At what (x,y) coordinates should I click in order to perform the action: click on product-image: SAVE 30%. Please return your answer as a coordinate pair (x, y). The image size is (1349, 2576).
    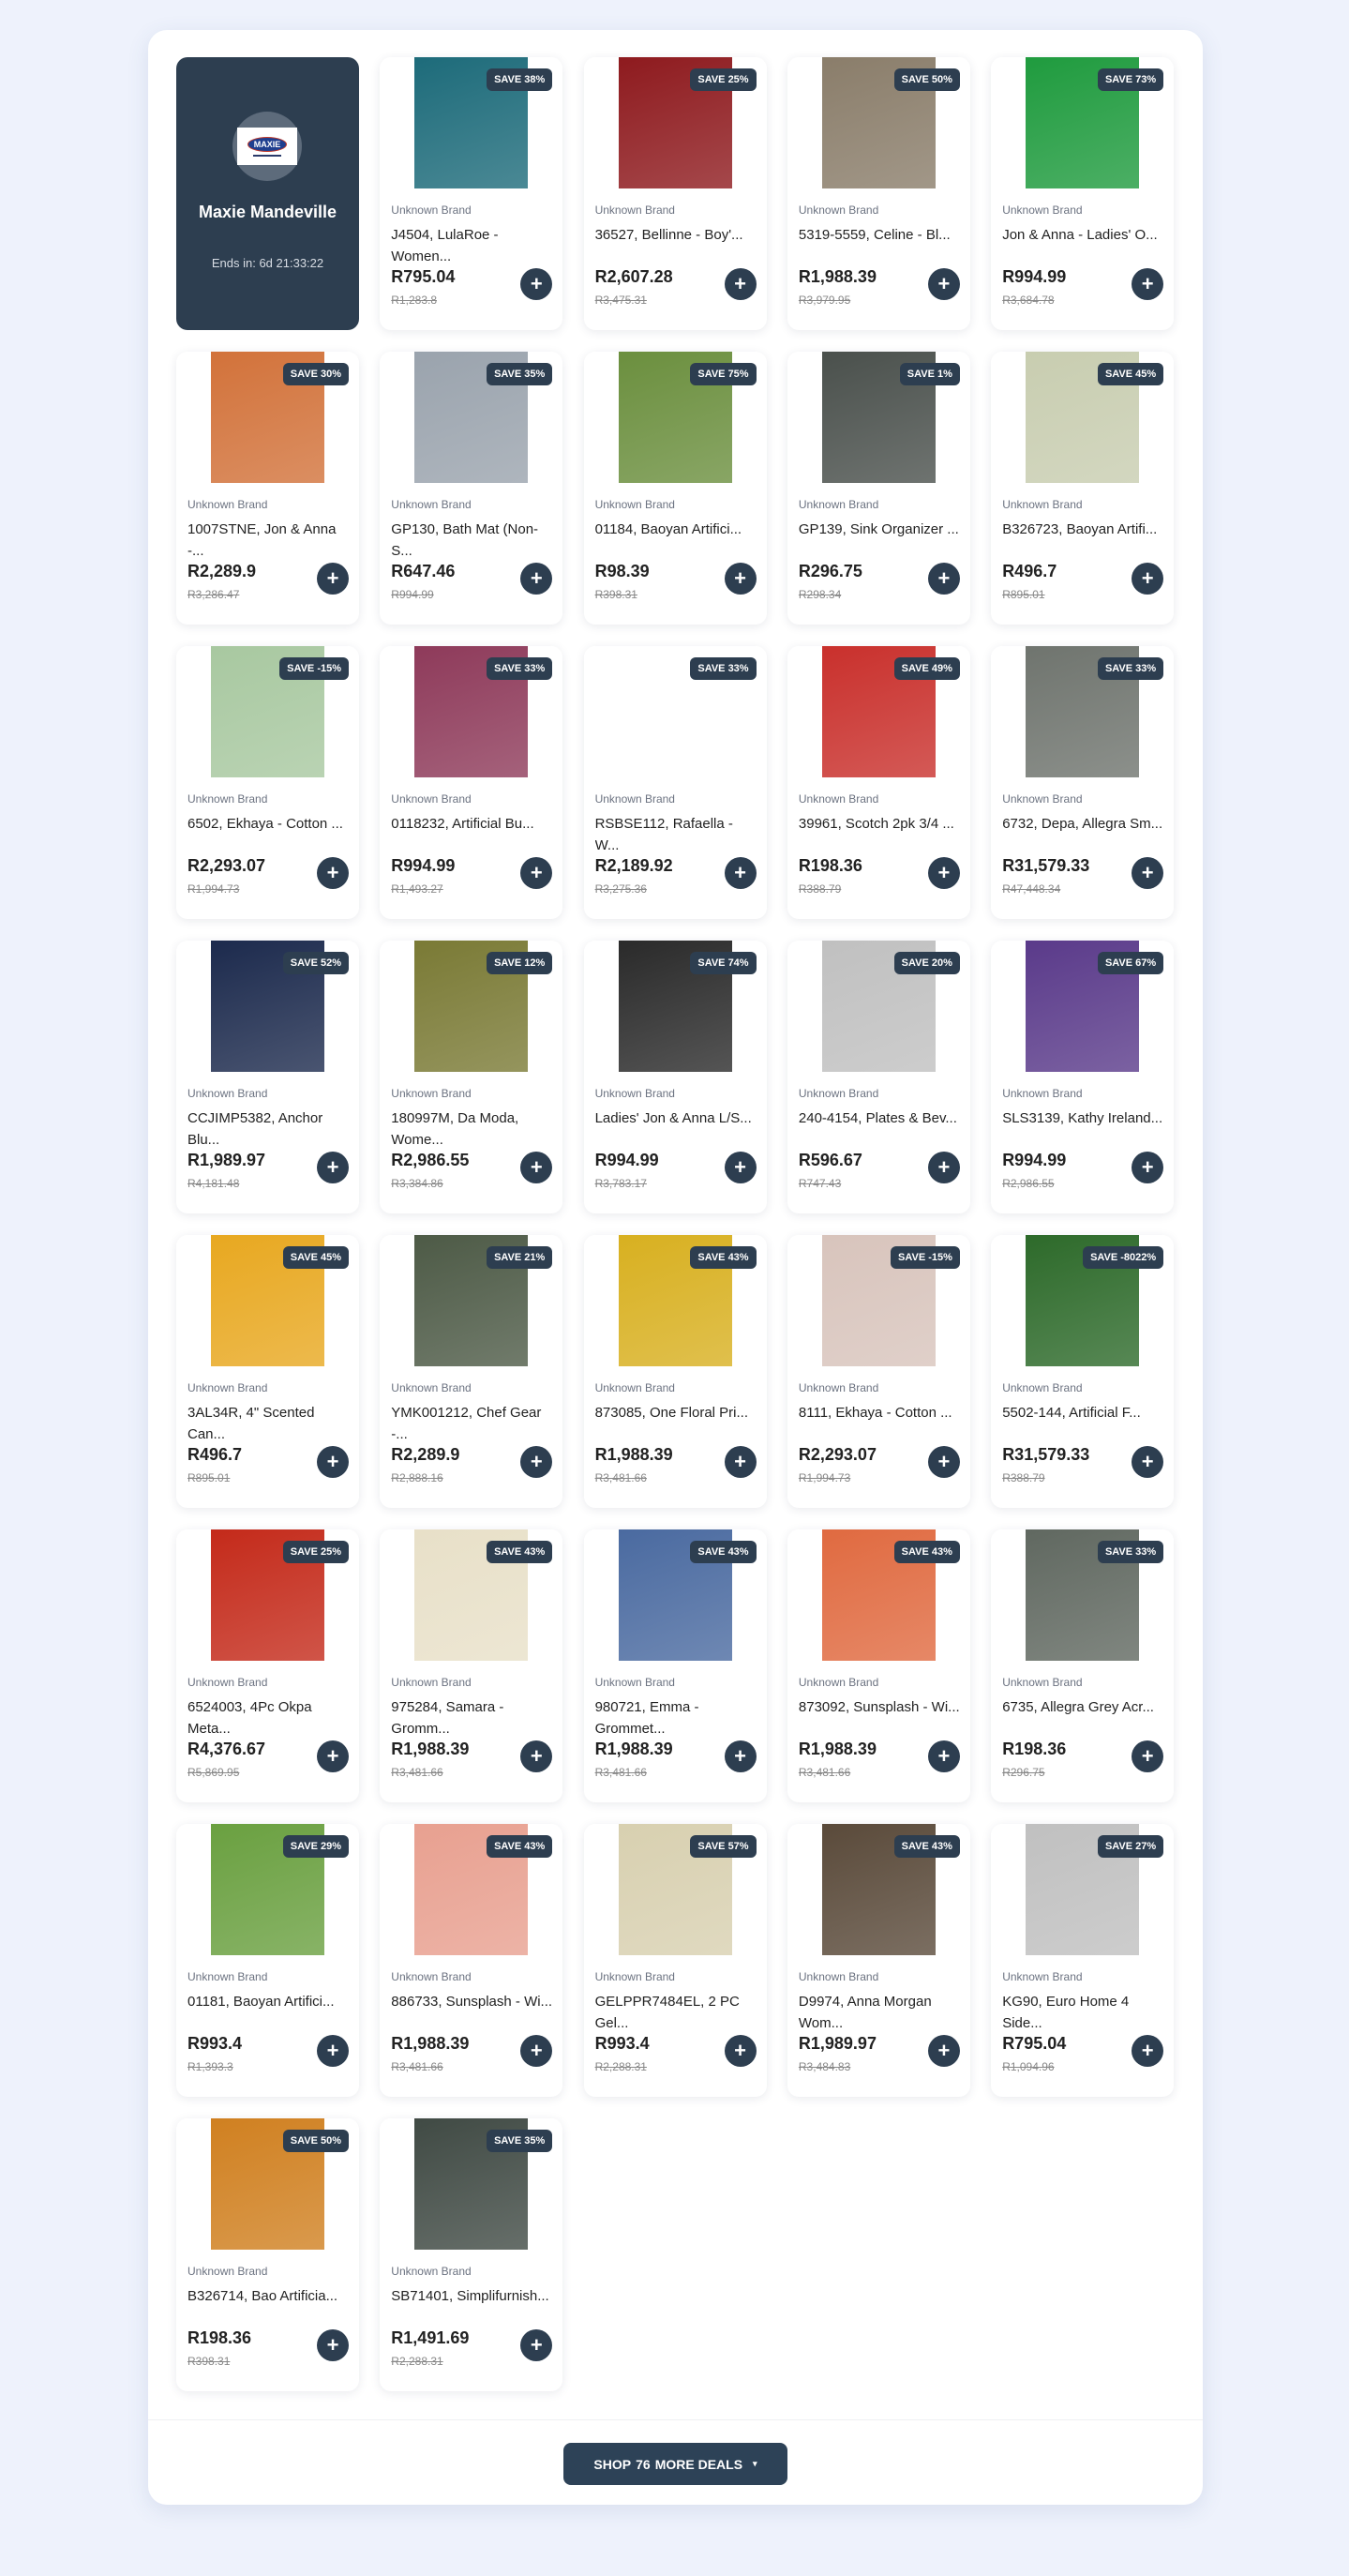
    Looking at the image, I should click on (267, 417).